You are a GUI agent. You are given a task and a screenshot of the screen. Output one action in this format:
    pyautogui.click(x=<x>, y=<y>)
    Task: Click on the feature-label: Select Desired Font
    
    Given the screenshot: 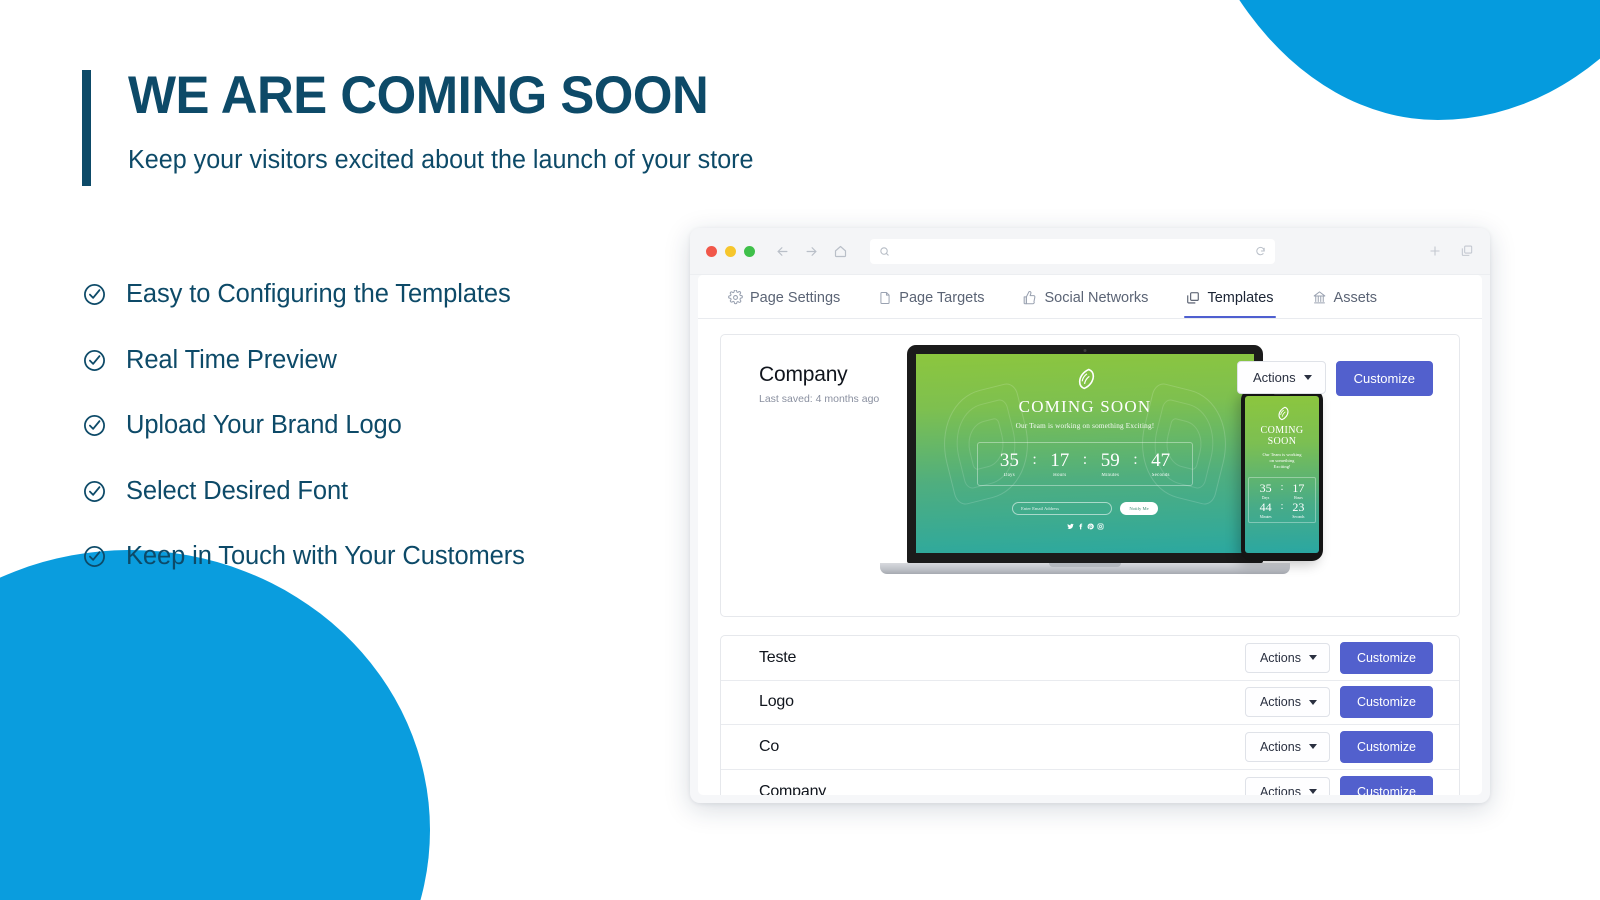 What is the action you would take?
    pyautogui.click(x=237, y=490)
    